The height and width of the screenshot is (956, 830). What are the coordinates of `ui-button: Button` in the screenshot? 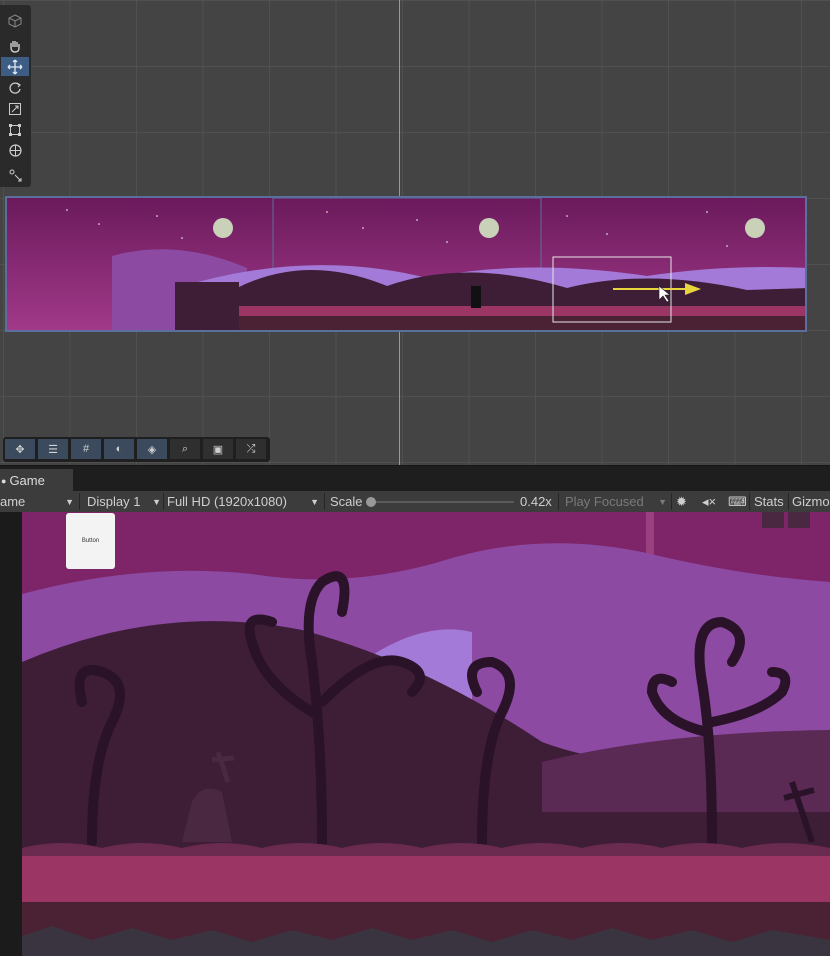 It's located at (90, 541).